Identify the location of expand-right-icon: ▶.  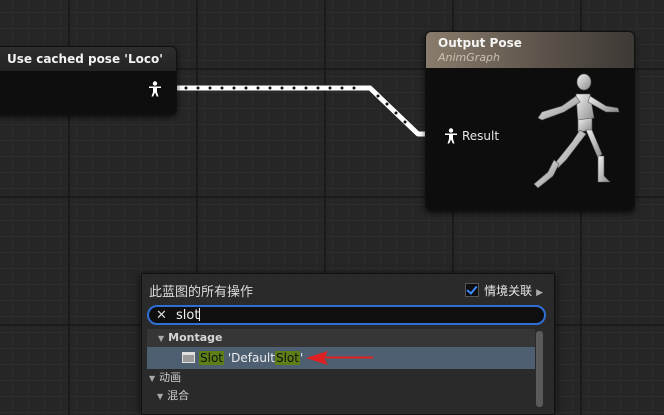
(539, 293).